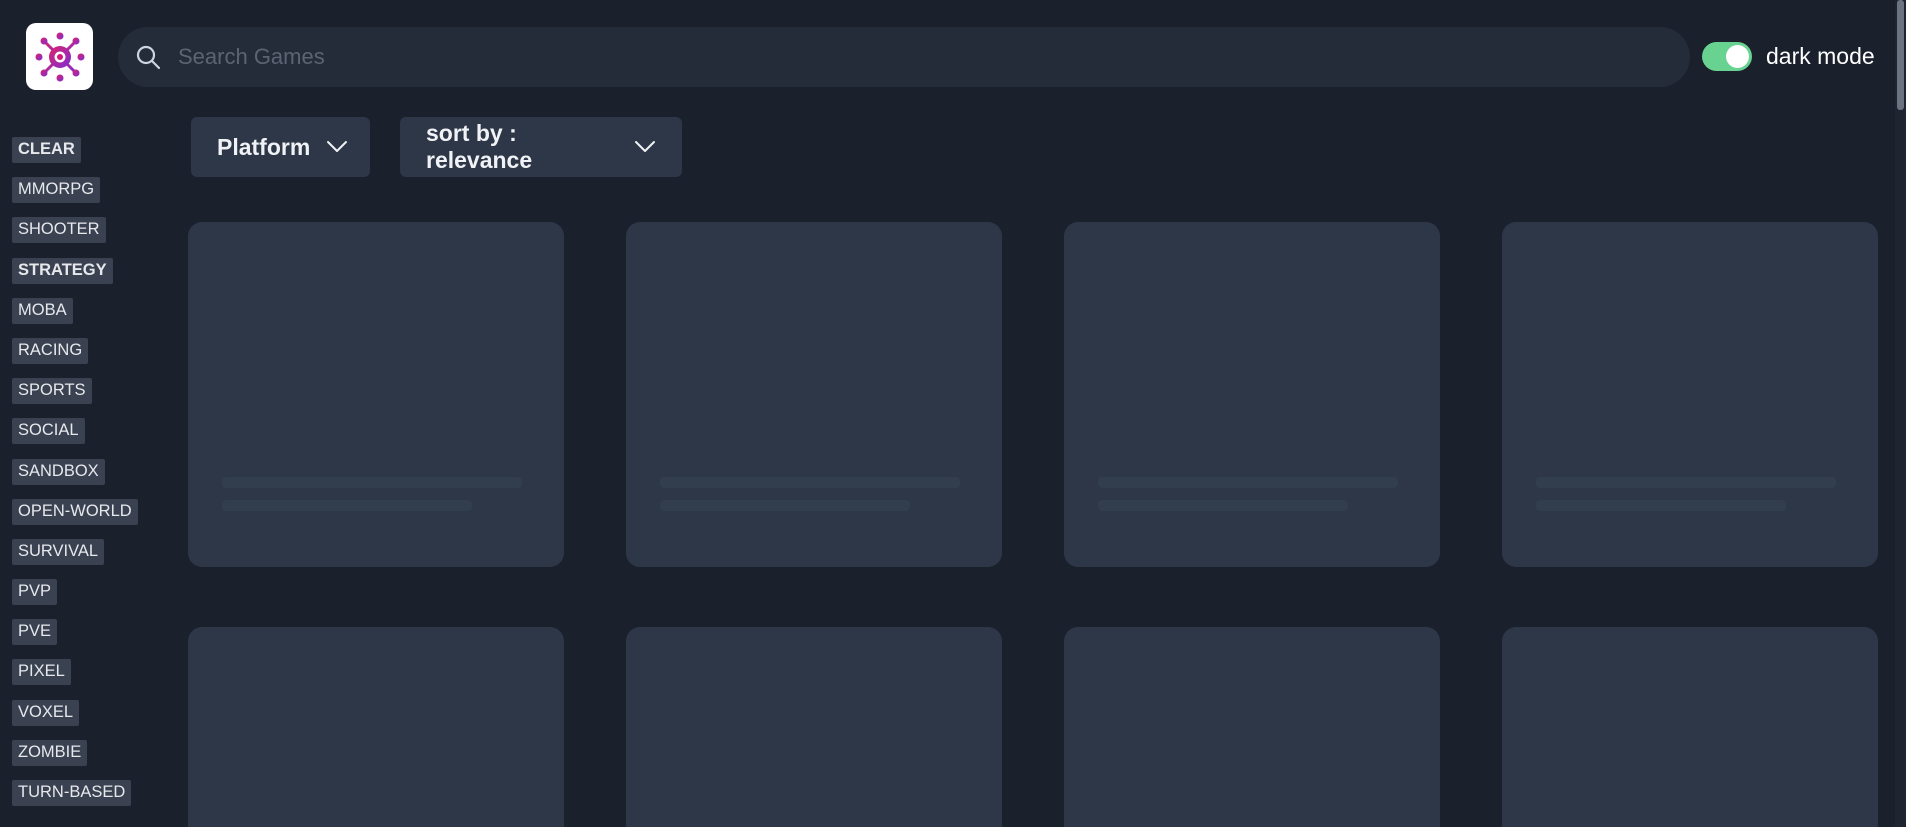  I want to click on sort-dropdown-label: sort by : relevance, so click(479, 146).